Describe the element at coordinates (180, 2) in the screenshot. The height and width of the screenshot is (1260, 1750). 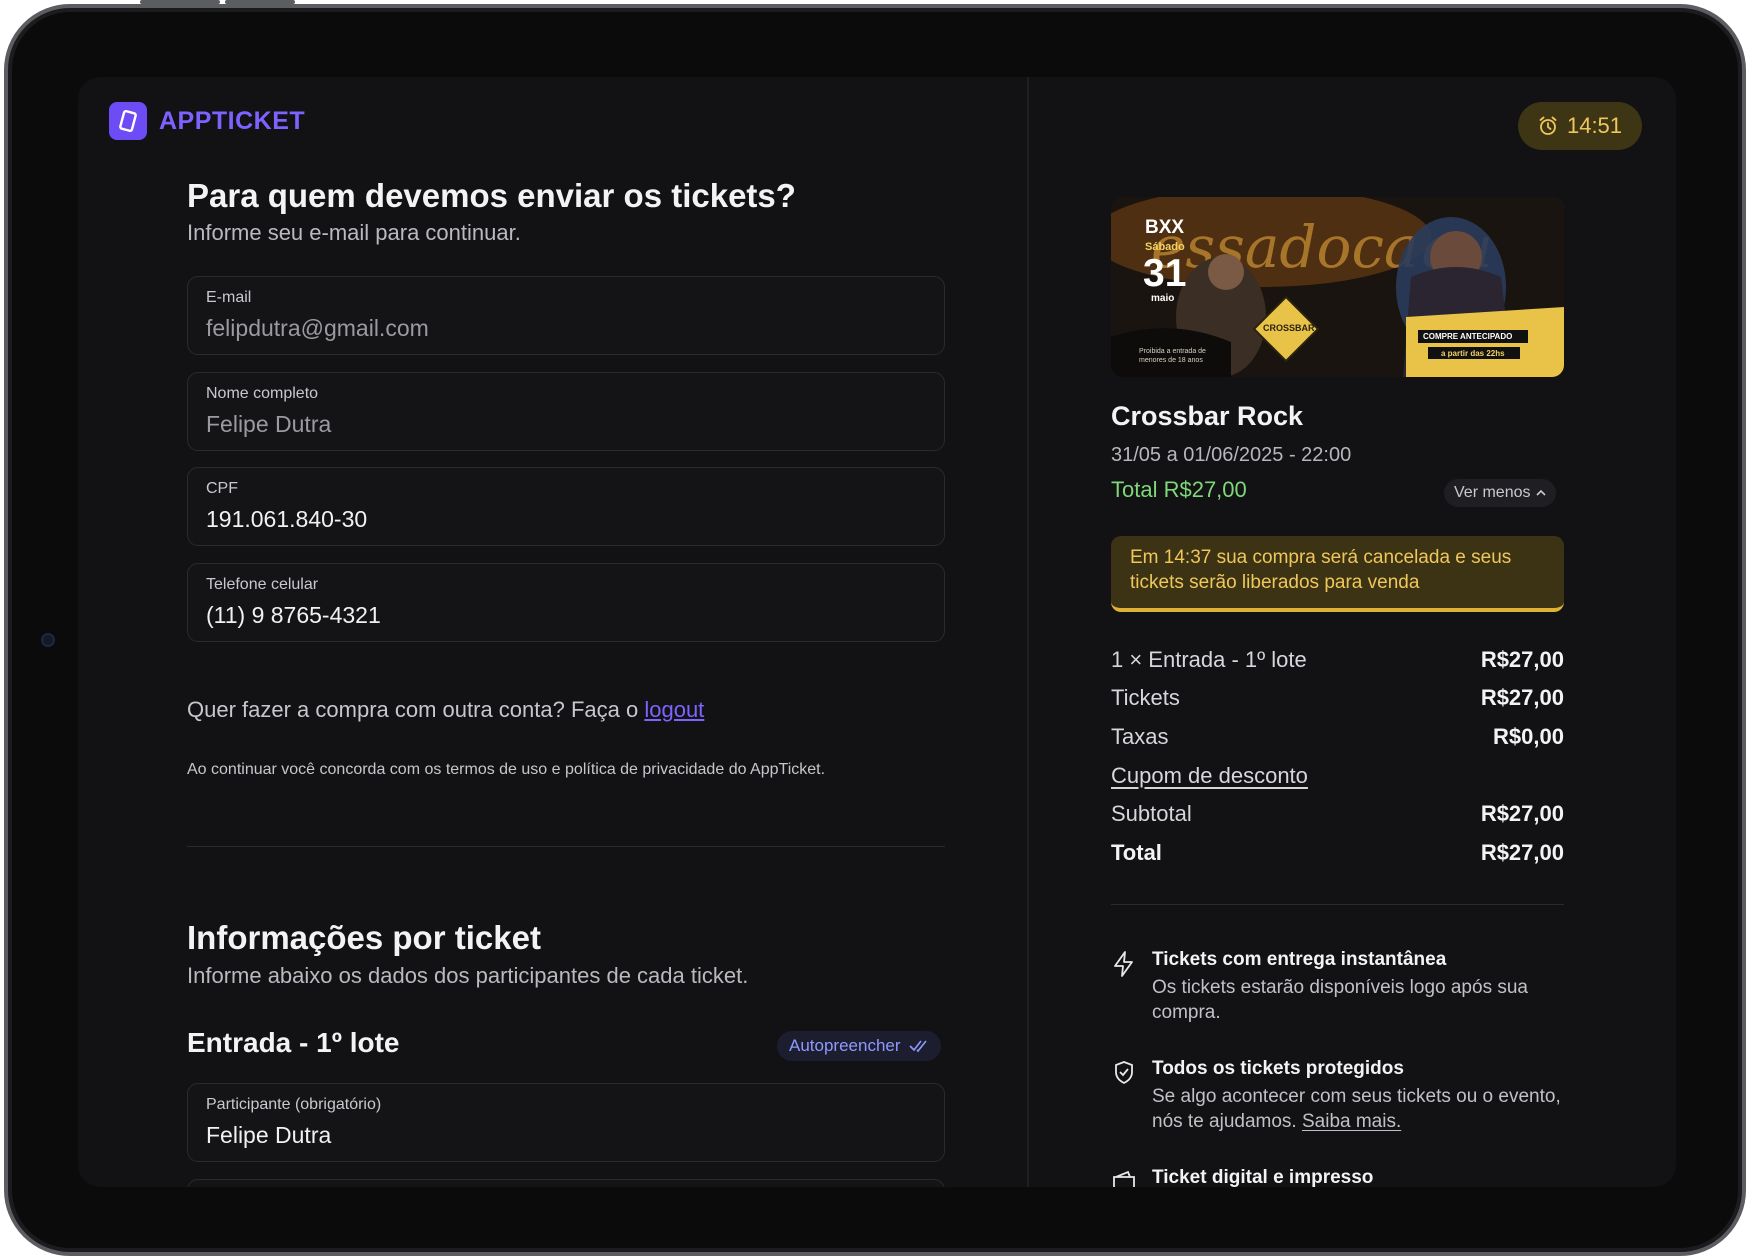
I see `volume-button` at that location.